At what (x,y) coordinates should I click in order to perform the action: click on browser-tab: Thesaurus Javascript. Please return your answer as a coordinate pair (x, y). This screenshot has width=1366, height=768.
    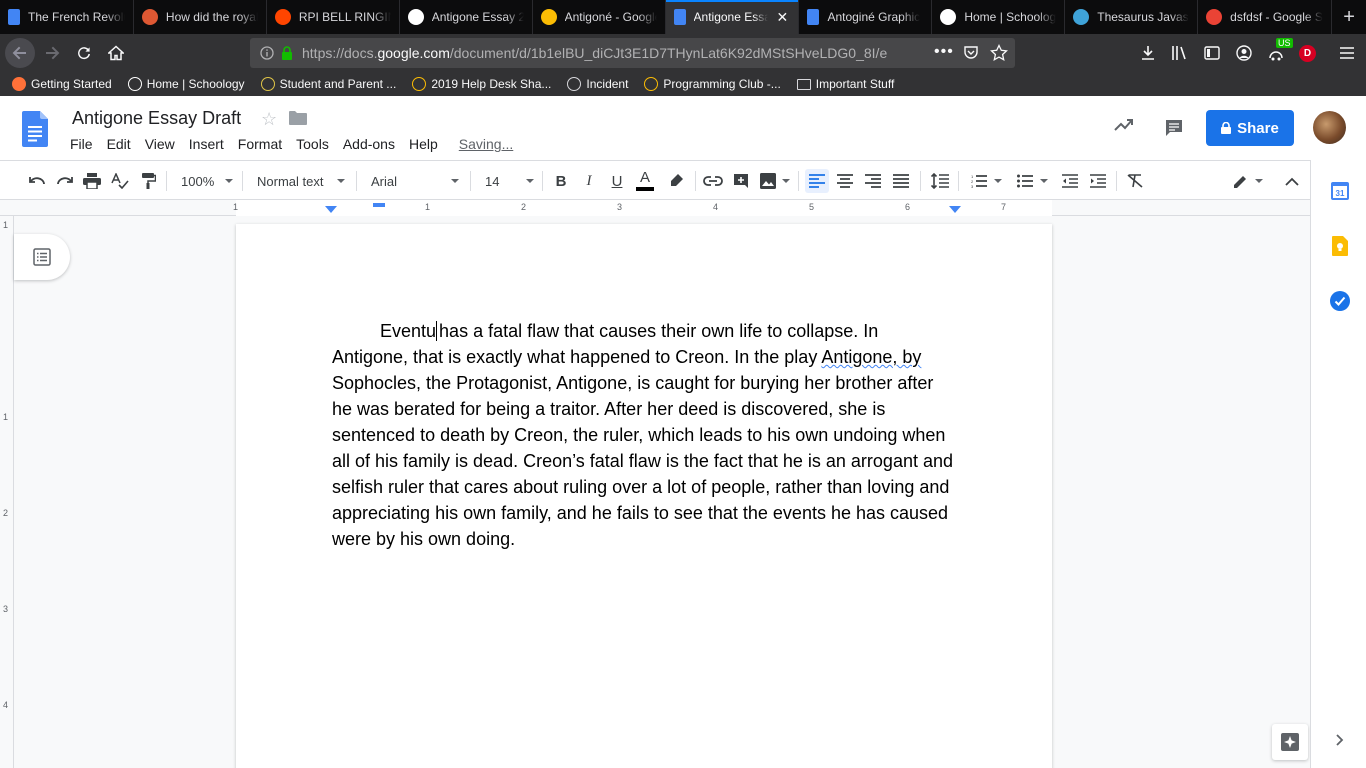
    Looking at the image, I should click on (1132, 17).